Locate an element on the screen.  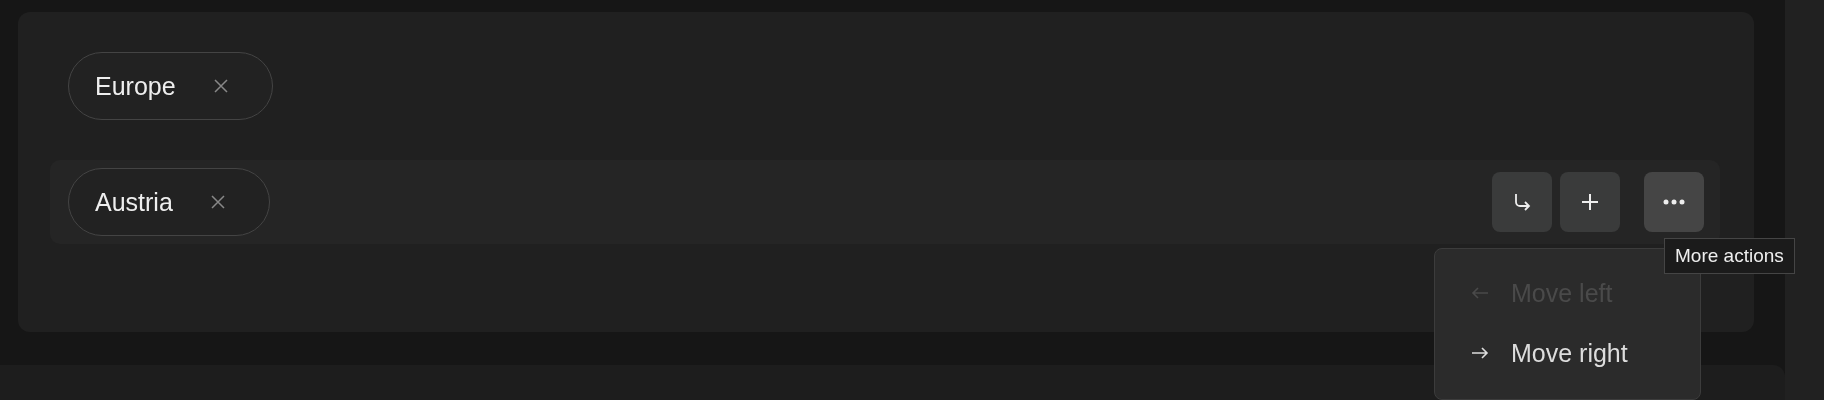
add-button is located at coordinates (1590, 202).